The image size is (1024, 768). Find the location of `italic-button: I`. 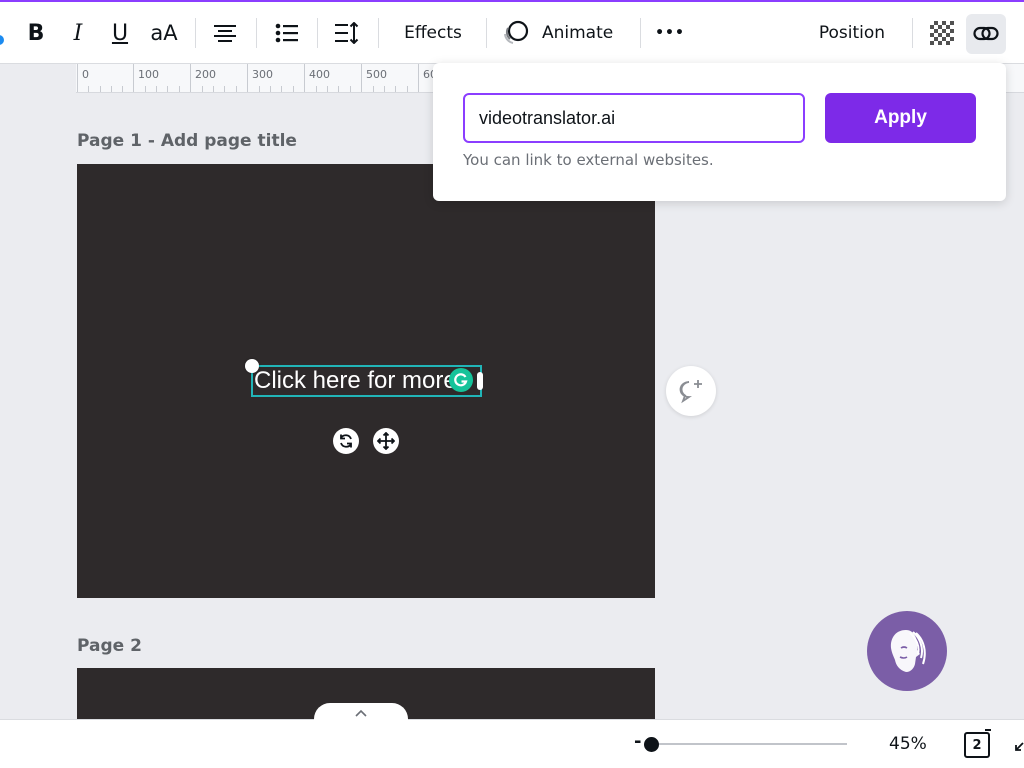

italic-button: I is located at coordinates (78, 33).